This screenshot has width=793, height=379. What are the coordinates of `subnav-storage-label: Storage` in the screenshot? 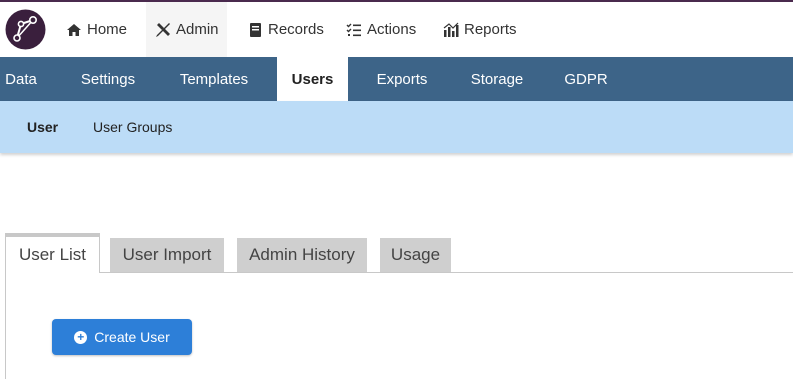 It's located at (497, 79).